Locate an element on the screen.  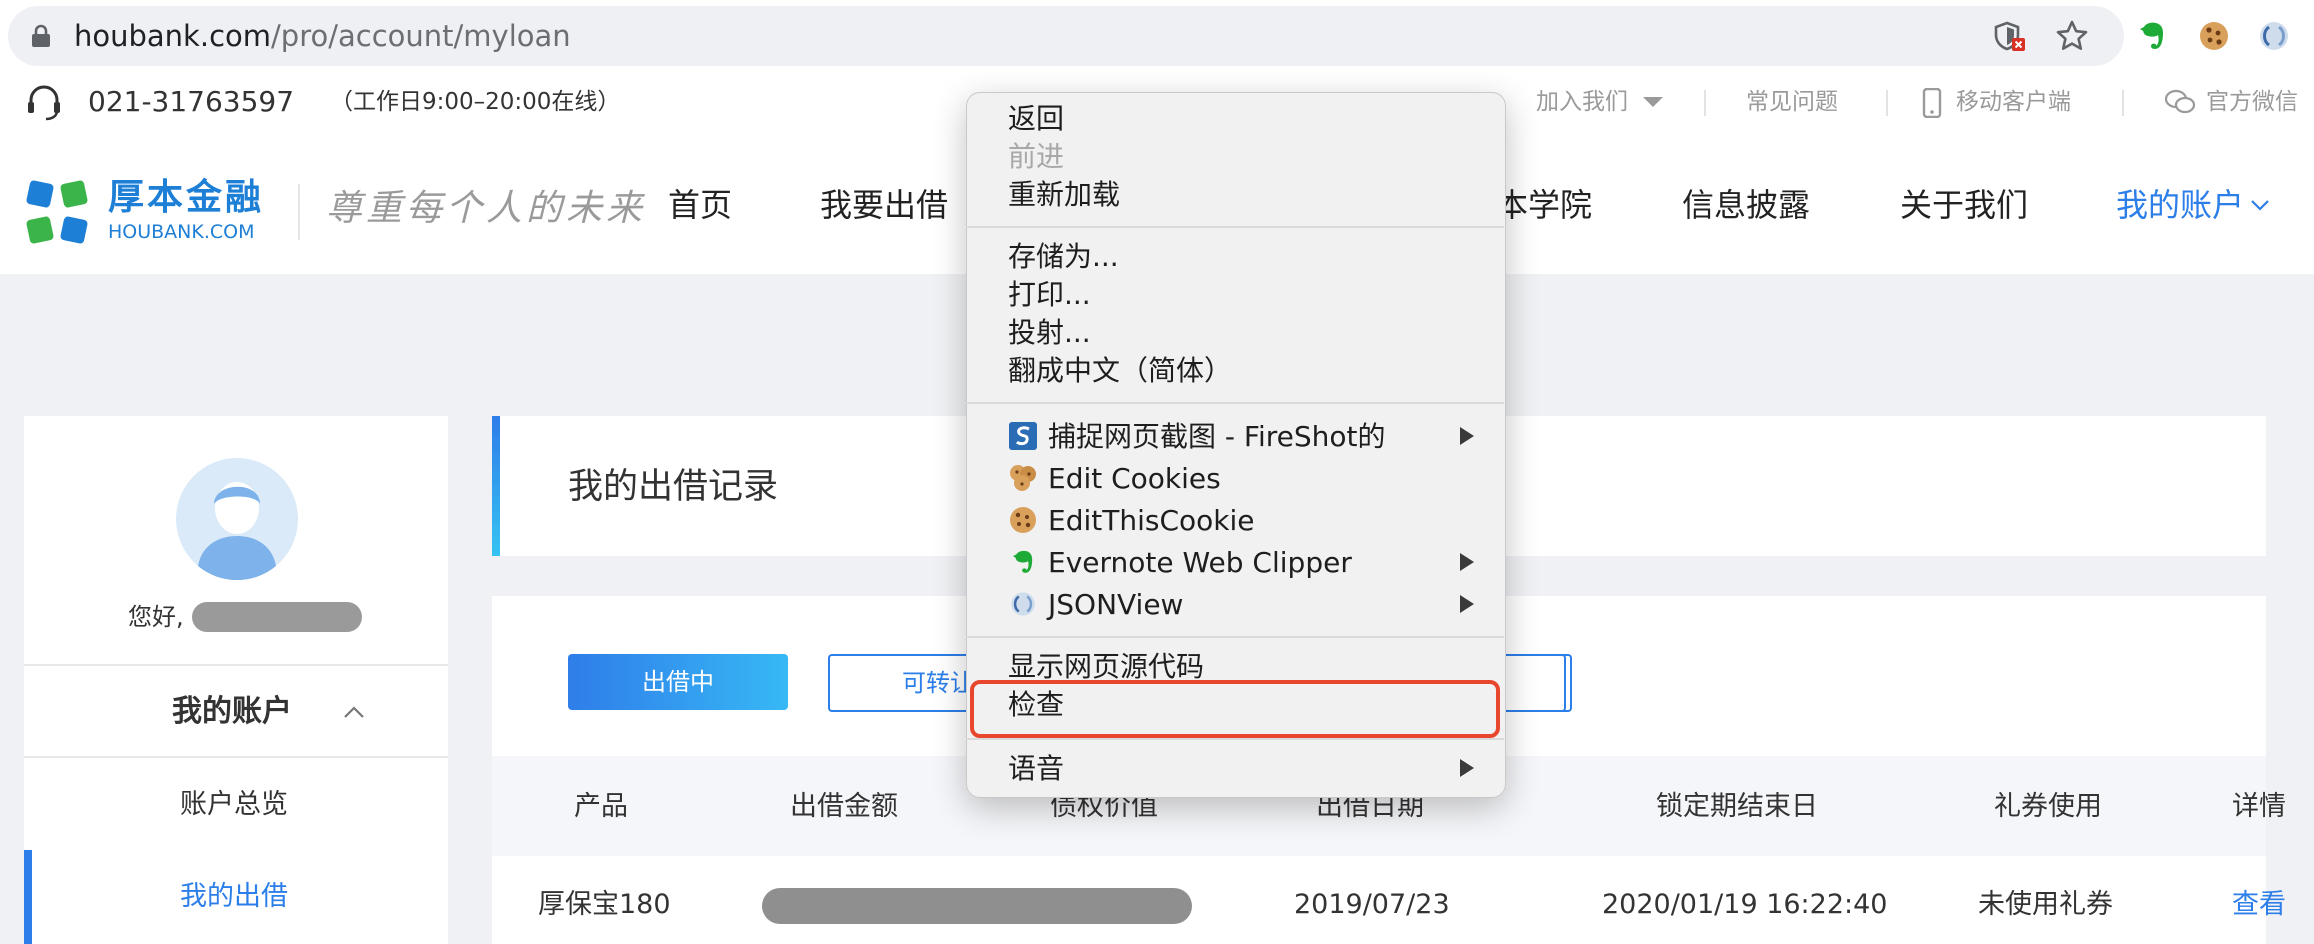
nav-my-account: 我的账户 is located at coordinates (2180, 205).